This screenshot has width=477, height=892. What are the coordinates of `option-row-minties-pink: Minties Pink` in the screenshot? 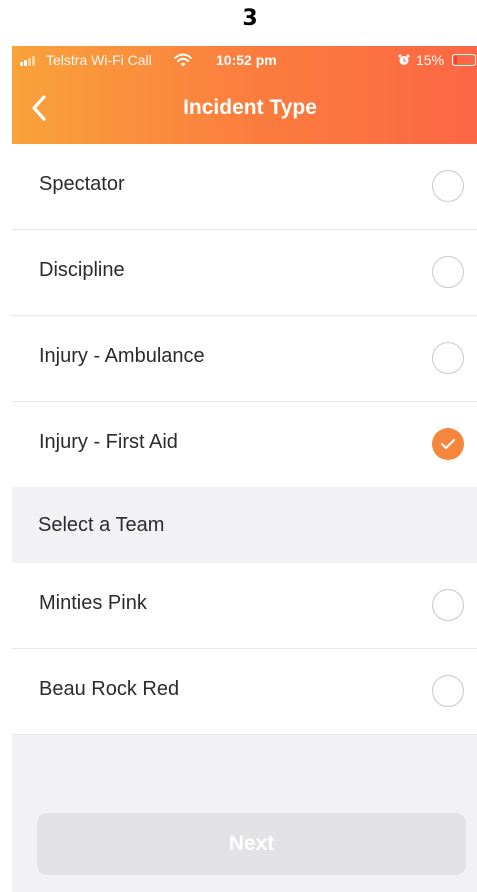 It's located at (244, 606).